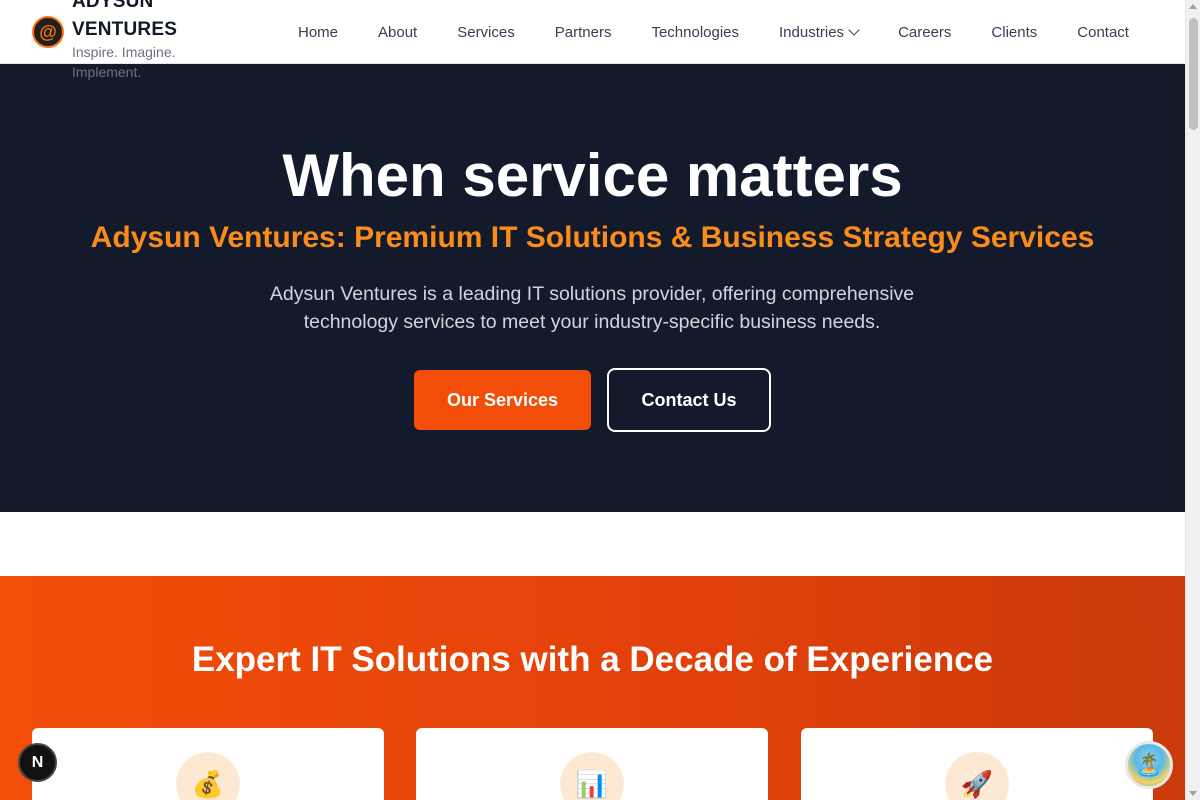  I want to click on feature-card: 🚀, so click(977, 764).